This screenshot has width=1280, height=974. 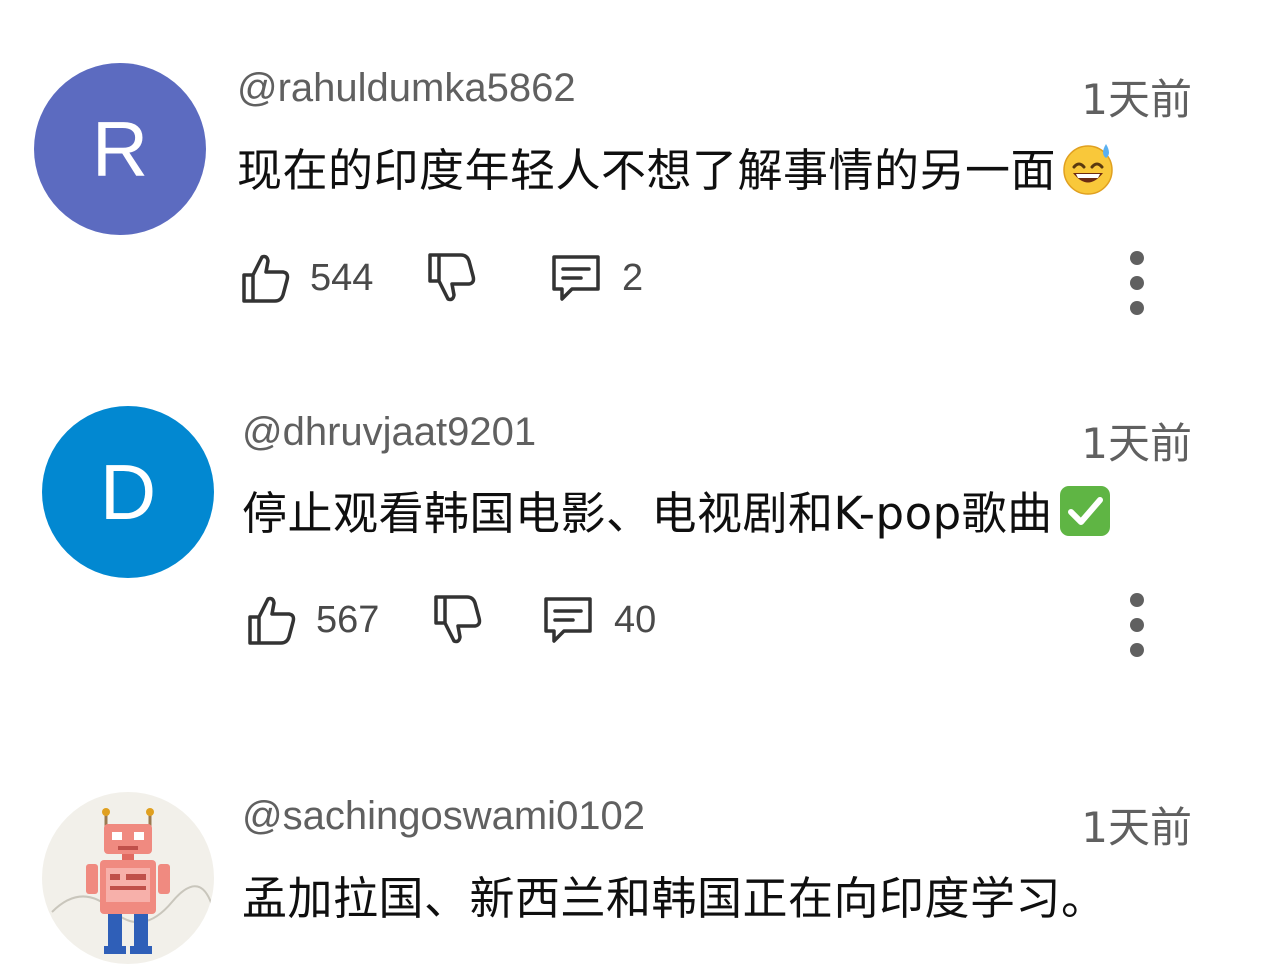 I want to click on robot-avatar, so click(x=128, y=878).